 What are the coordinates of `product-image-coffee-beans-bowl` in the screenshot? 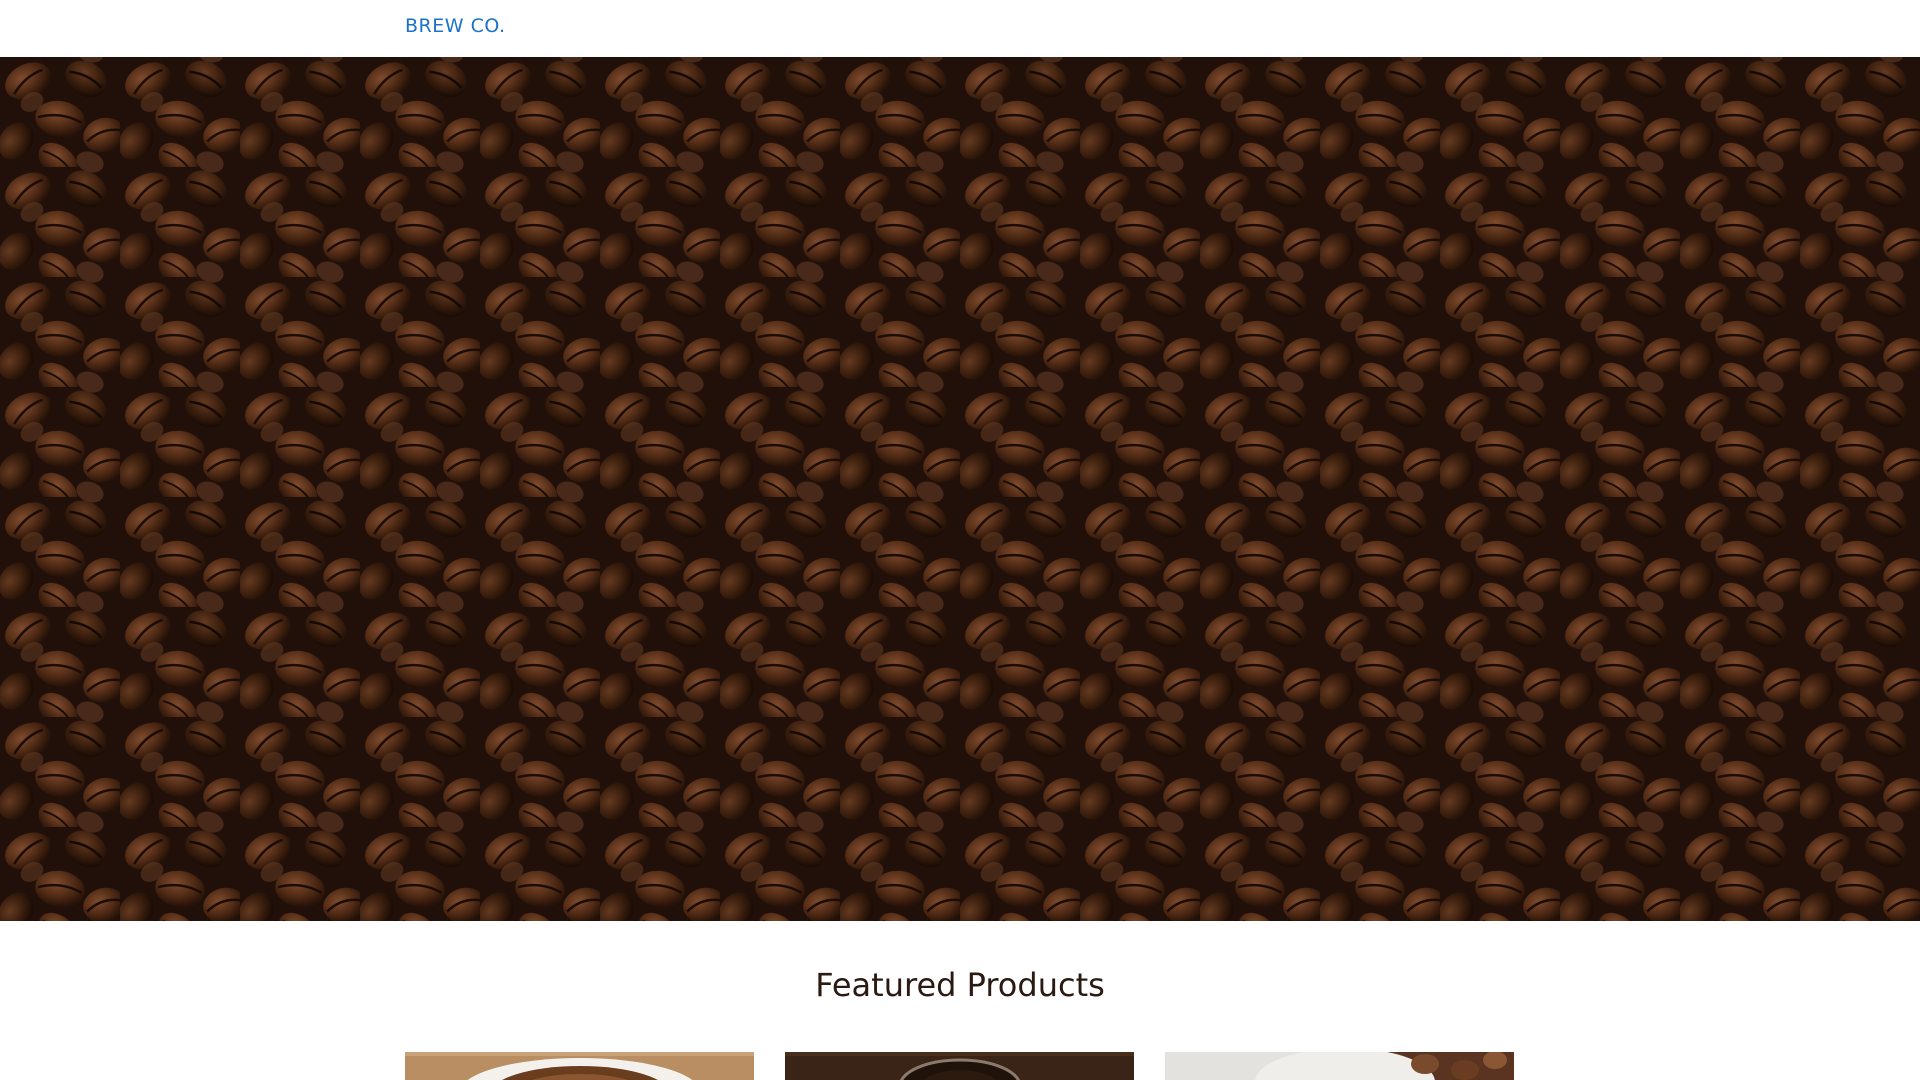 It's located at (1339, 1066).